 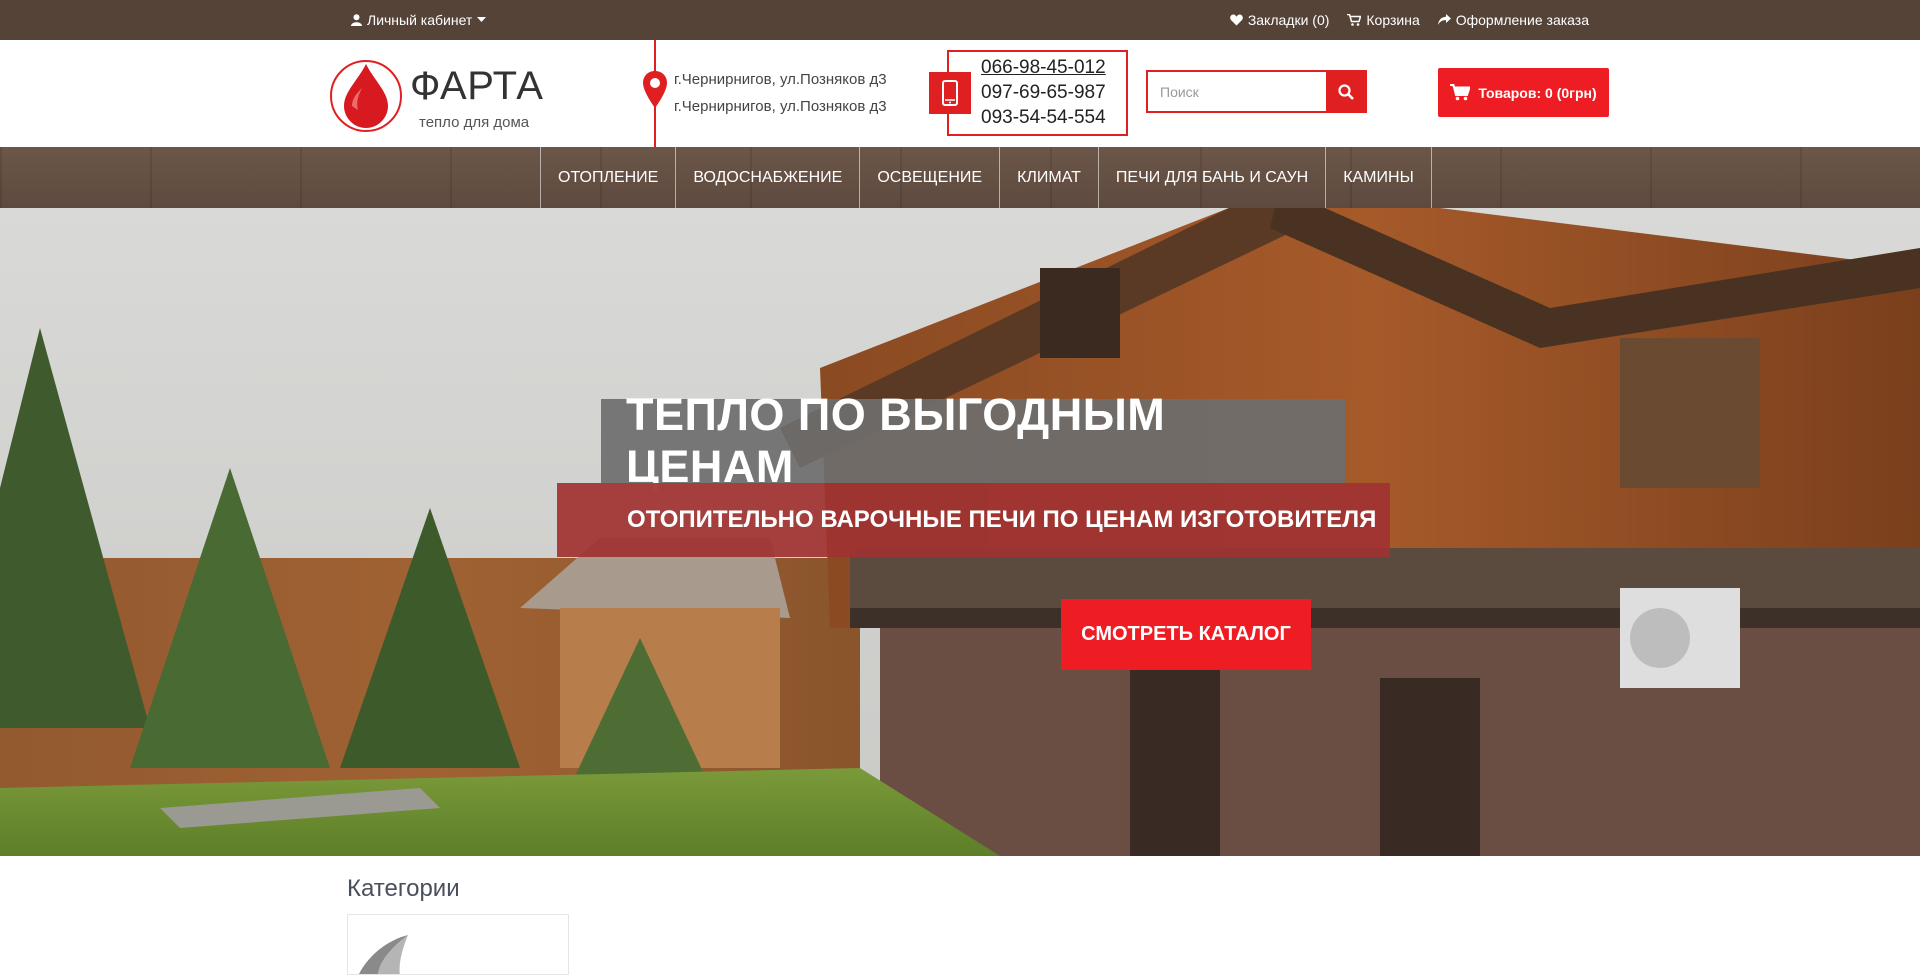 I want to click on category-thumbnail, so click(x=458, y=944).